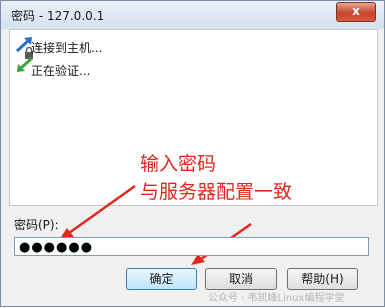 The image size is (385, 308). Describe the element at coordinates (155, 224) in the screenshot. I see `annotation-arrows` at that location.